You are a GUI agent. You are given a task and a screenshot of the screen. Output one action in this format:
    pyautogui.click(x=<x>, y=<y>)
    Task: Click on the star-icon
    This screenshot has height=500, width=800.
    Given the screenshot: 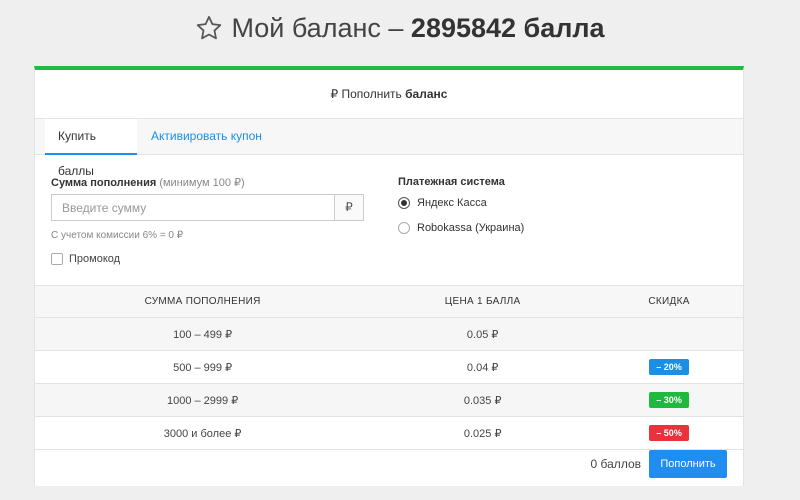 What is the action you would take?
    pyautogui.click(x=209, y=33)
    